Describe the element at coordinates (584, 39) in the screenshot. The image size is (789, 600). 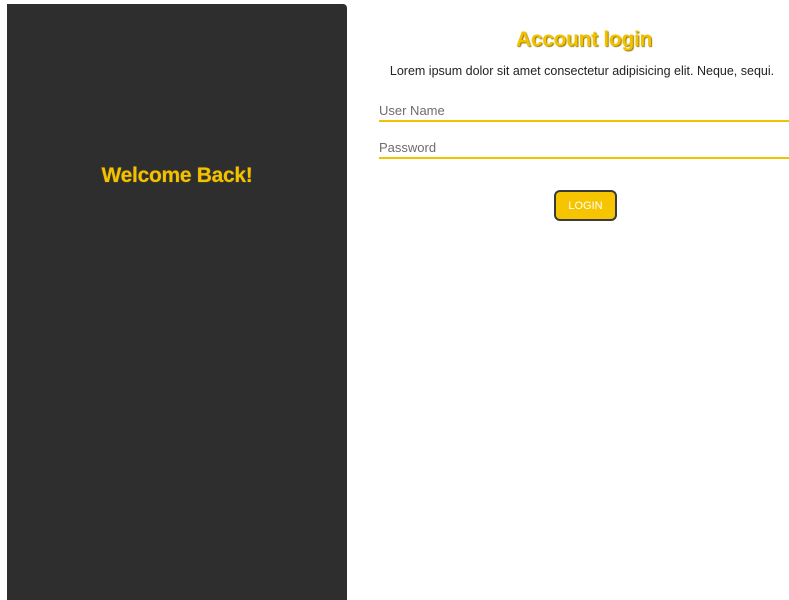
I see `page-title: Account login` at that location.